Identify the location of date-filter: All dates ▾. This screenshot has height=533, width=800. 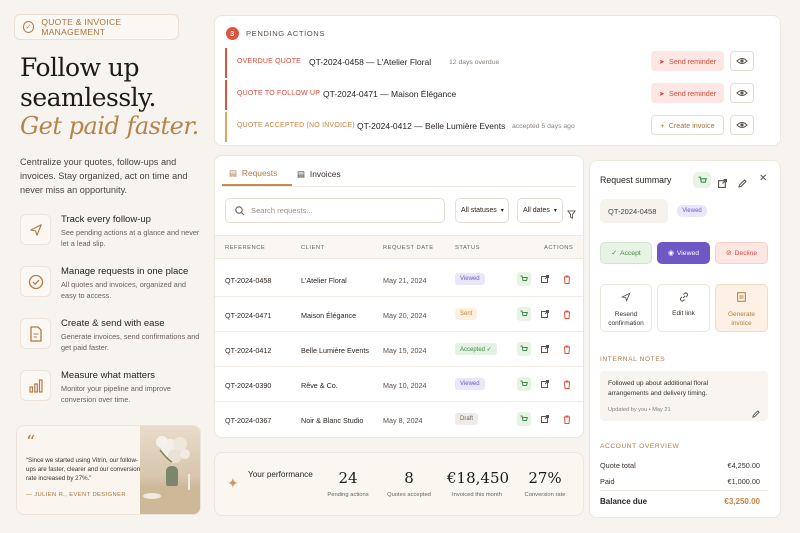
(540, 210).